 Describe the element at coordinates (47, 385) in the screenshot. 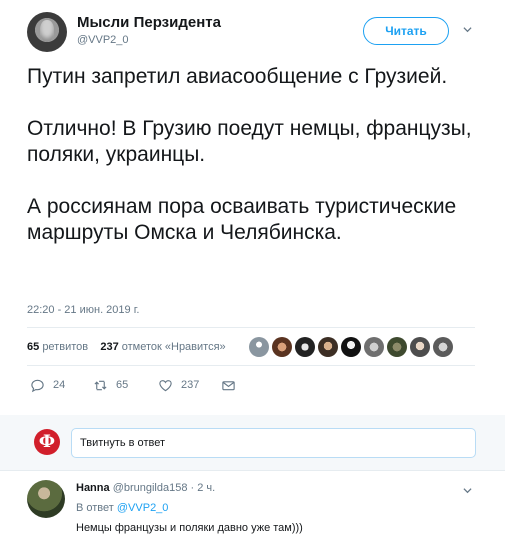

I see `reply-action: 24` at that location.